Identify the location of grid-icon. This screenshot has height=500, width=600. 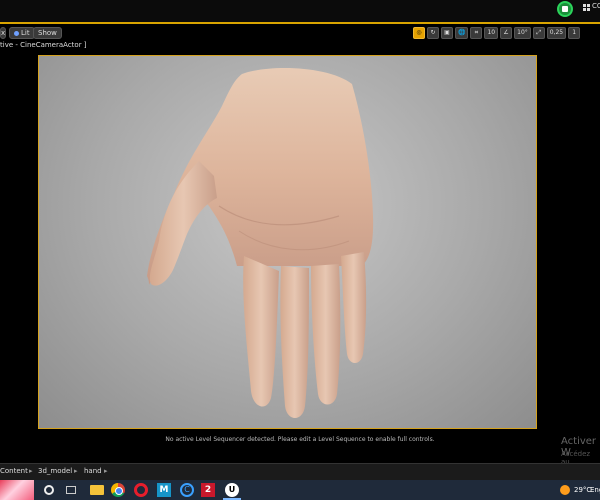
(586, 7).